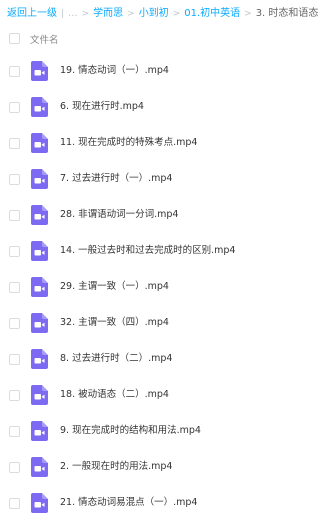 The width and height of the screenshot is (320, 522). Describe the element at coordinates (114, 323) in the screenshot. I see `file-name: 32. 主谓一致（四）.mp4` at that location.